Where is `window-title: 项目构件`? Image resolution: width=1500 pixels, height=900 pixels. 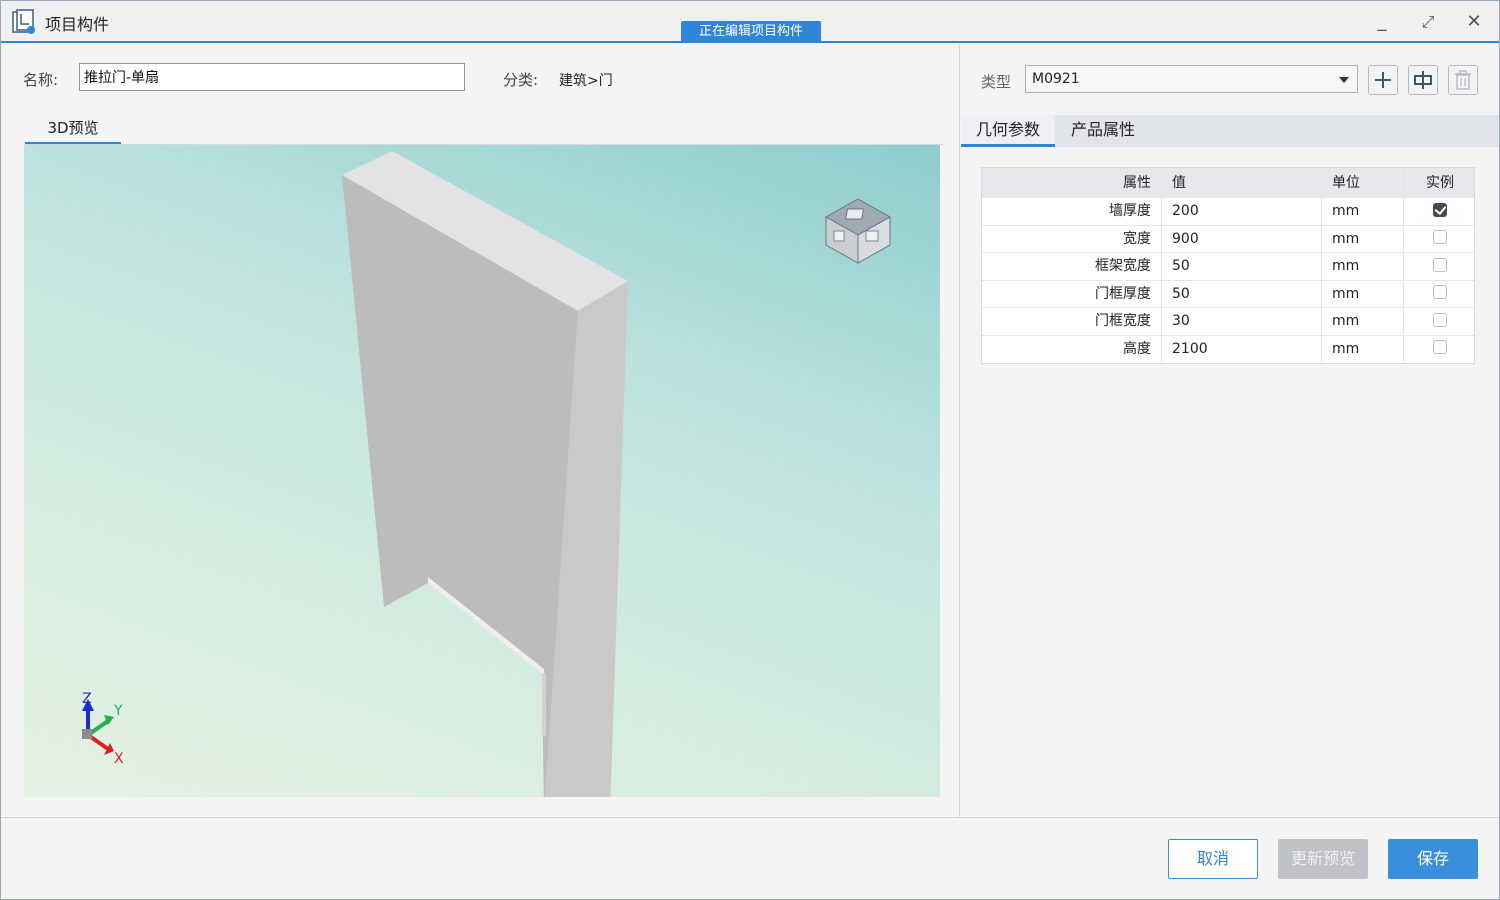 window-title: 项目构件 is located at coordinates (77, 24).